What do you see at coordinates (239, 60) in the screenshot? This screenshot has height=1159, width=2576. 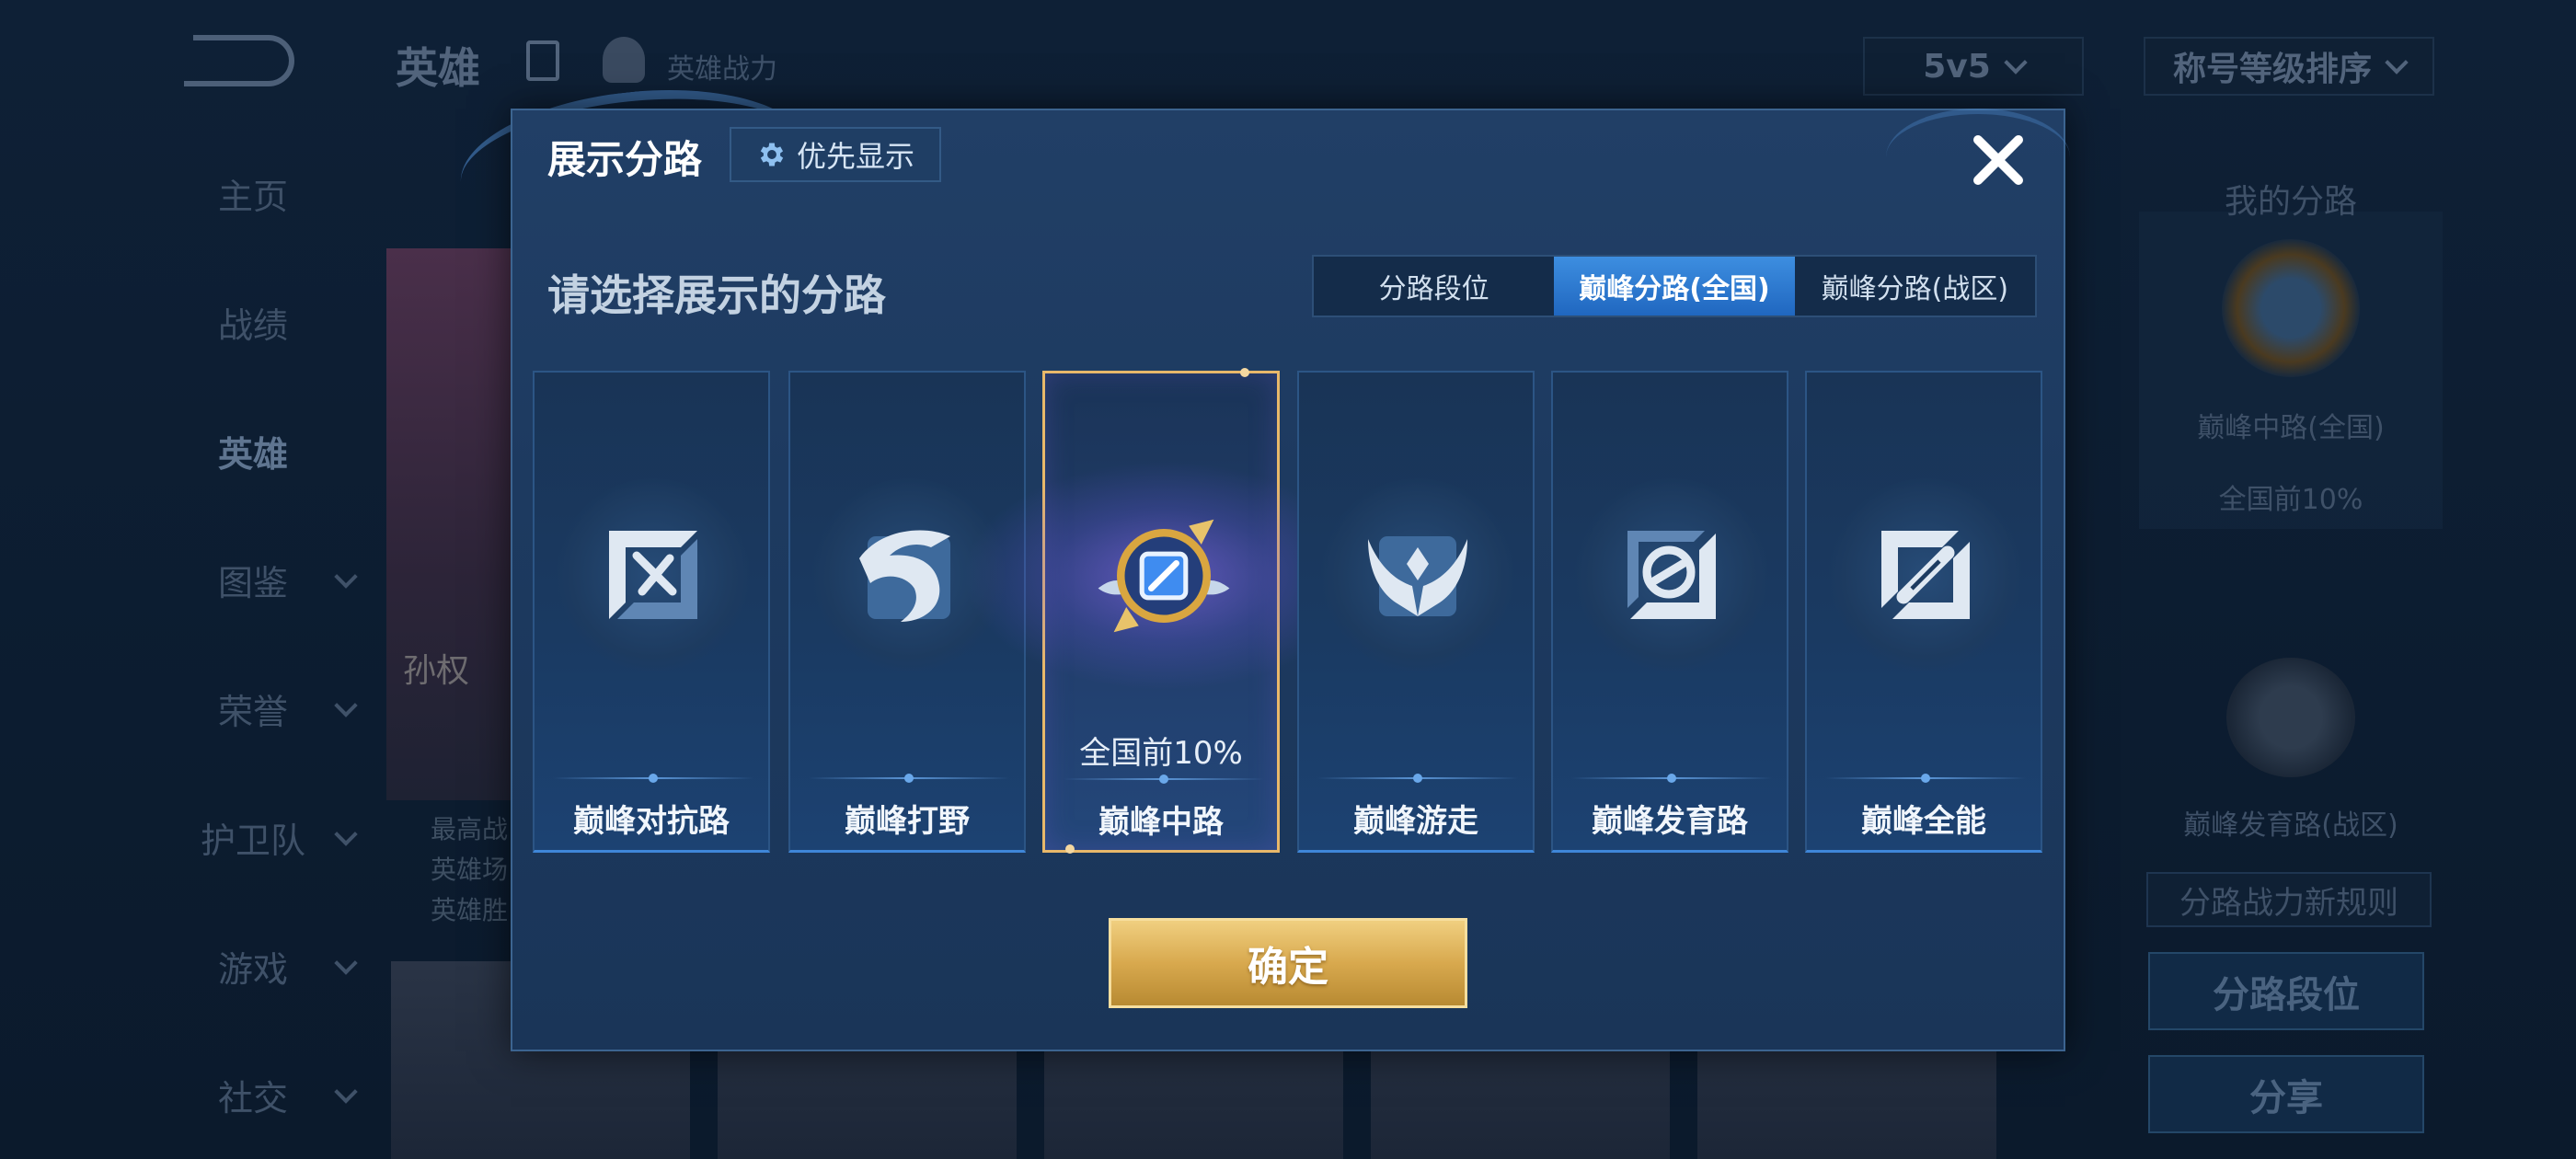 I see `back-arrow-icon` at bounding box center [239, 60].